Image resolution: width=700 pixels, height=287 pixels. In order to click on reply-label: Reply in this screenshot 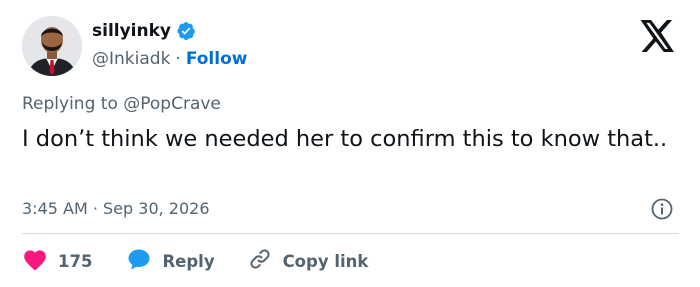, I will do `click(188, 261)`.